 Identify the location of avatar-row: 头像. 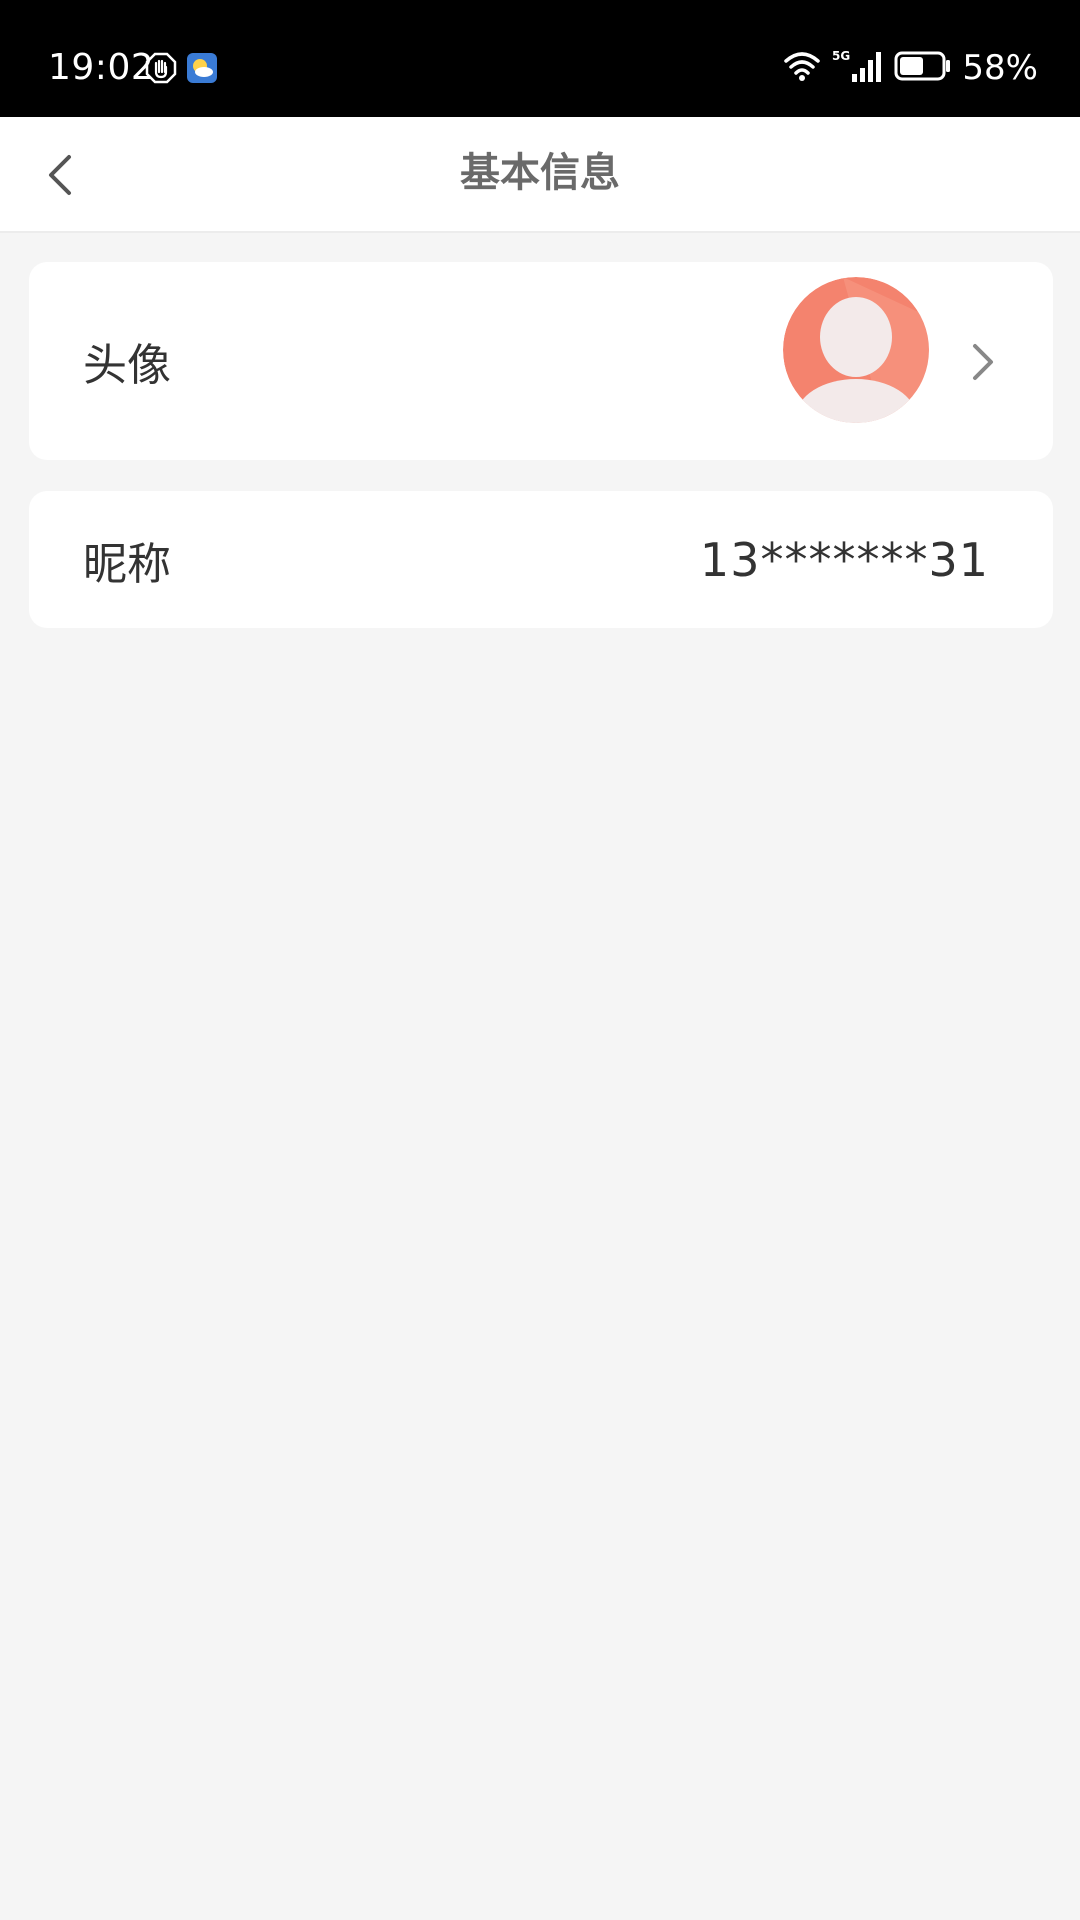
(541, 361).